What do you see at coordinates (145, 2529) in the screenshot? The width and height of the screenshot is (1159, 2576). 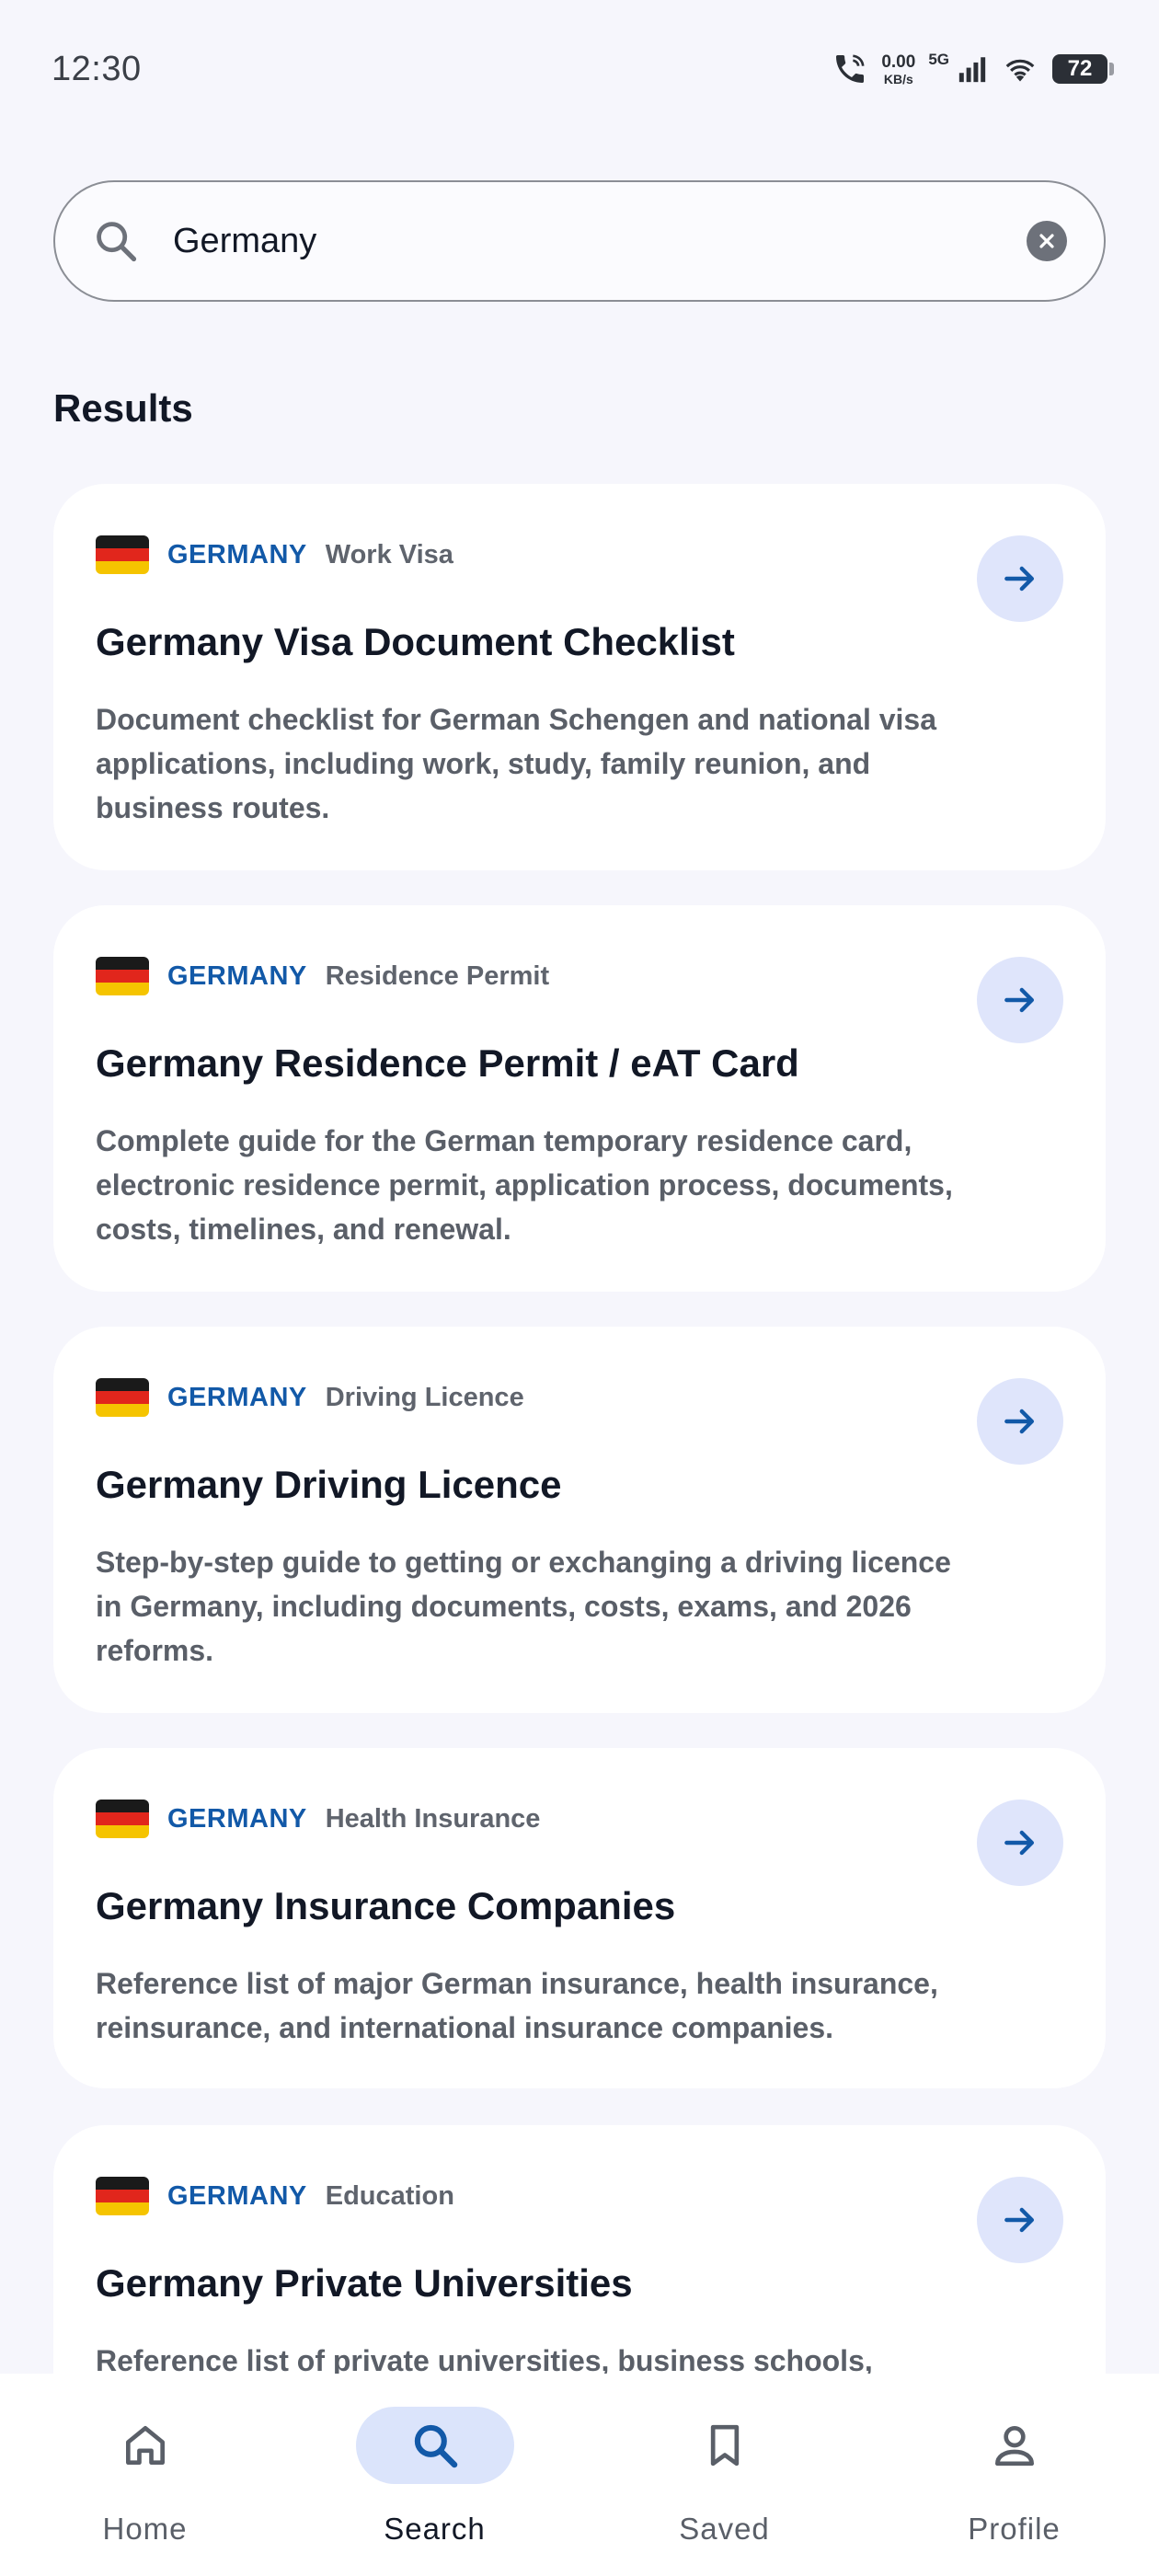 I see `nav-label: Home` at bounding box center [145, 2529].